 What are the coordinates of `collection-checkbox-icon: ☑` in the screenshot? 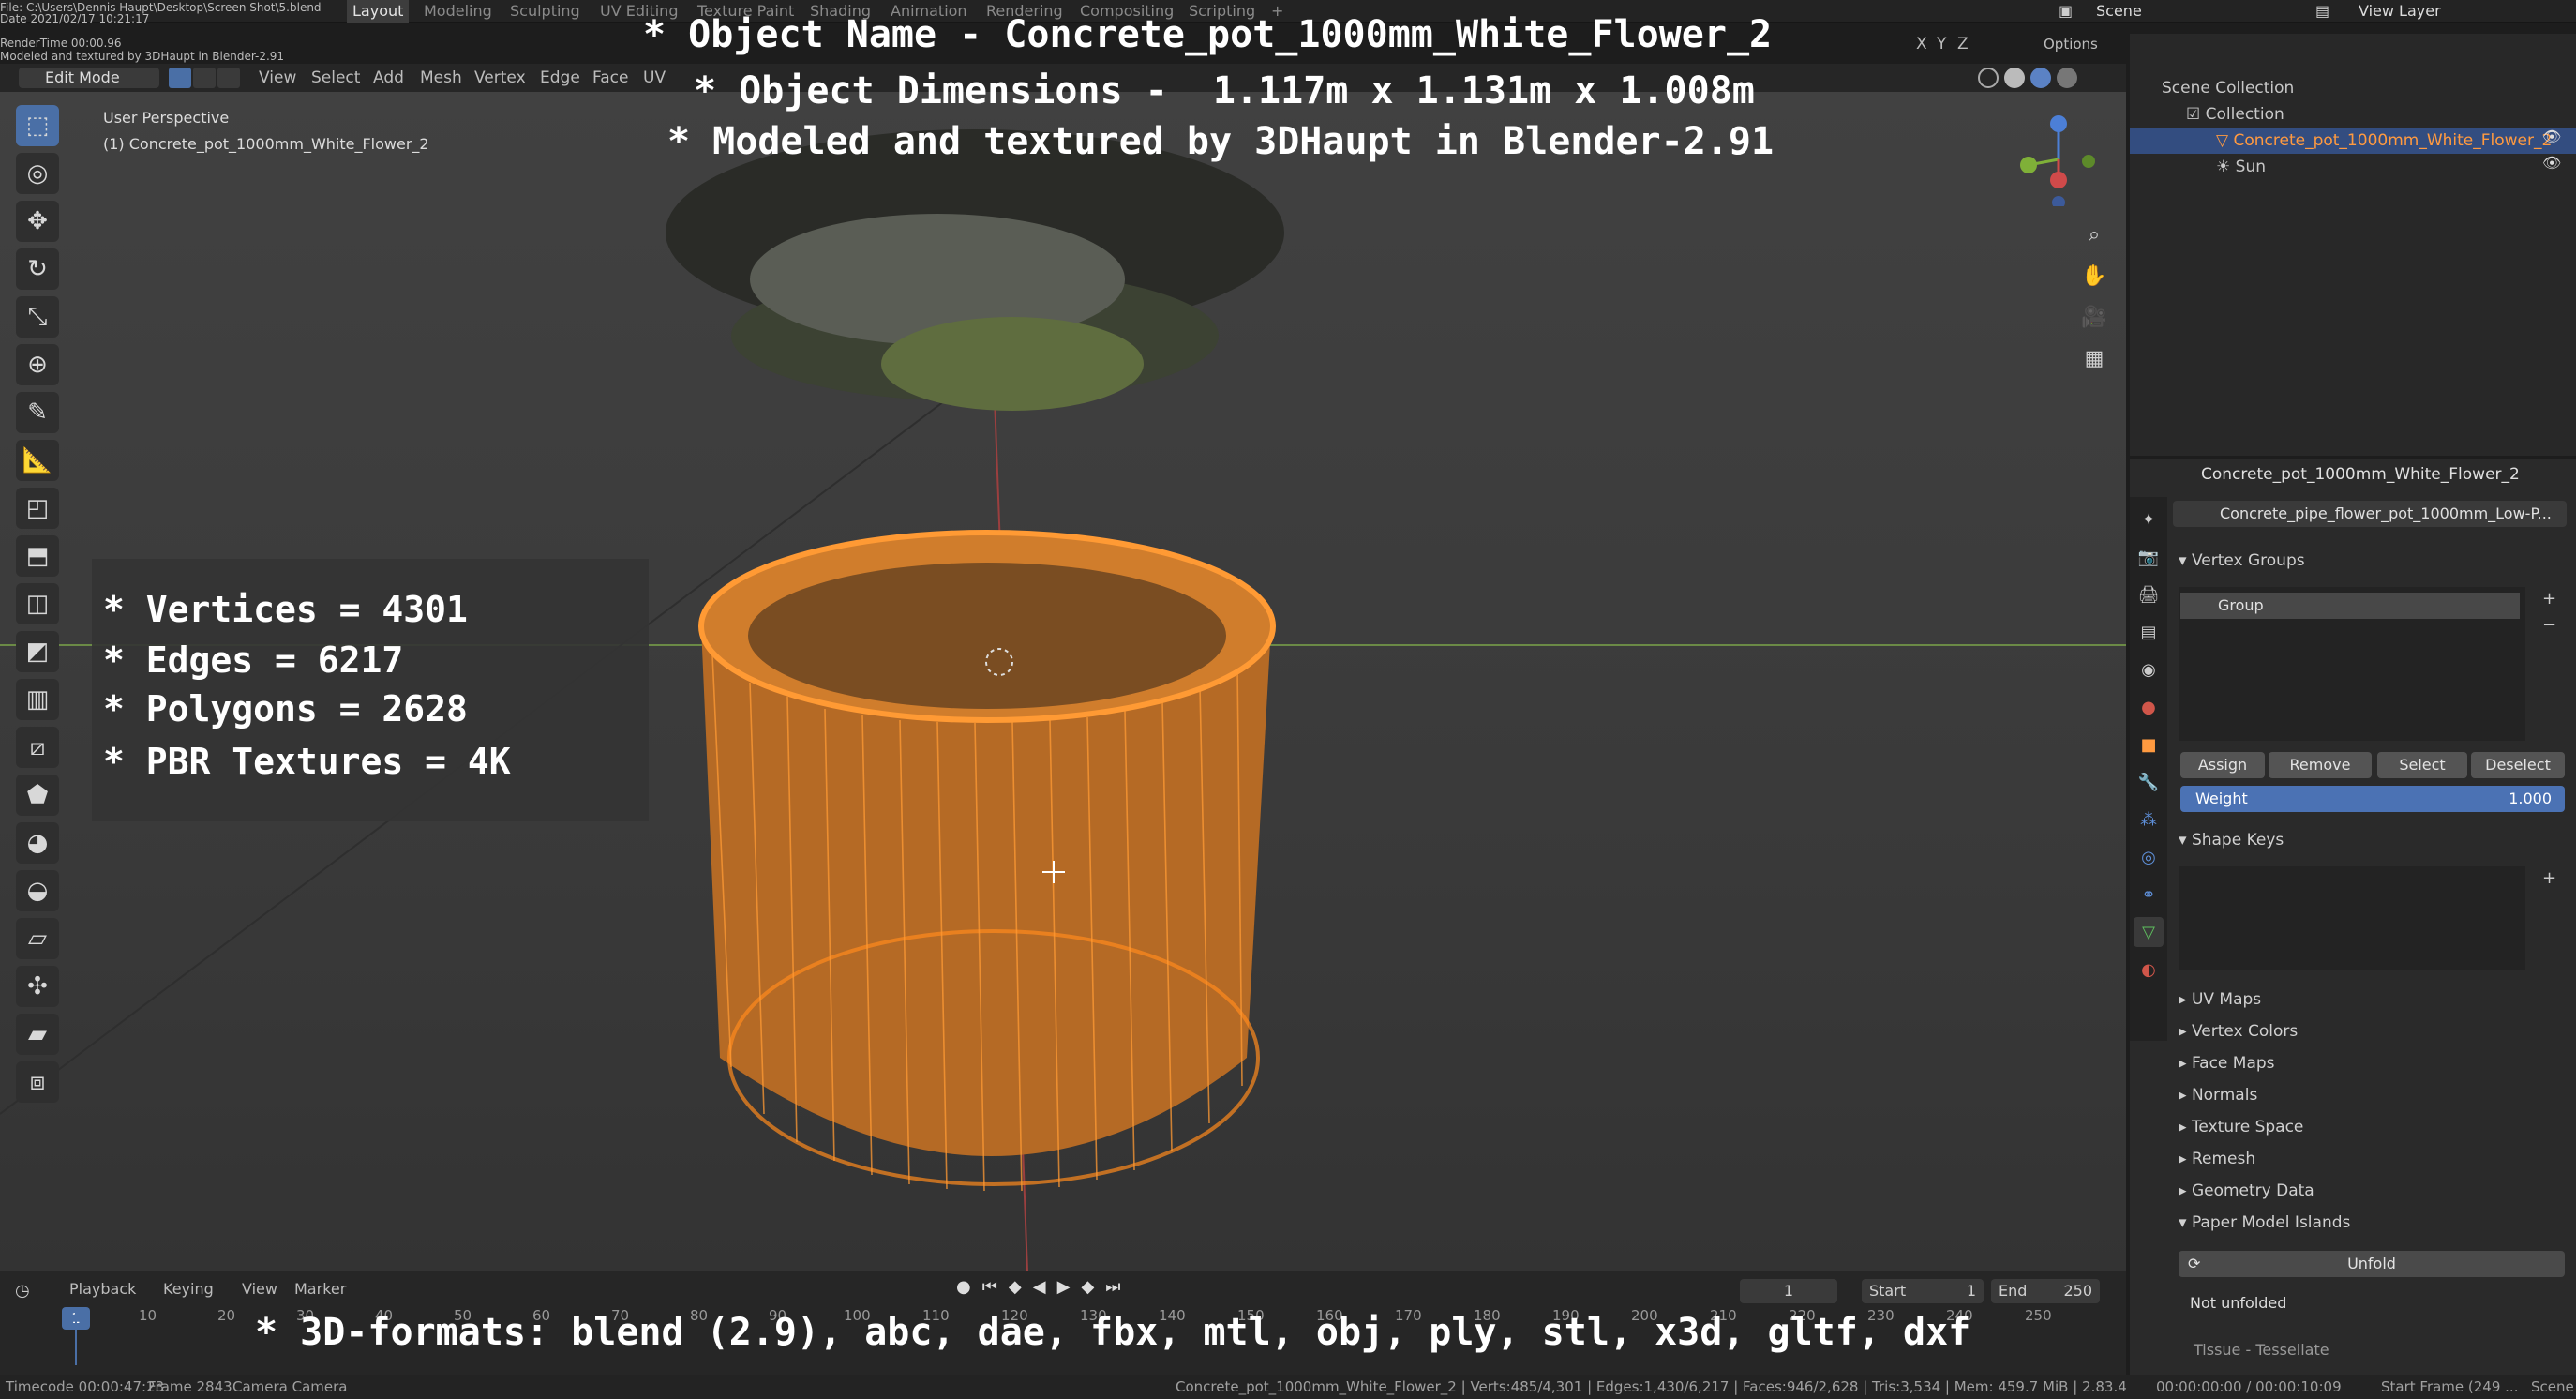 It's located at (2196, 115).